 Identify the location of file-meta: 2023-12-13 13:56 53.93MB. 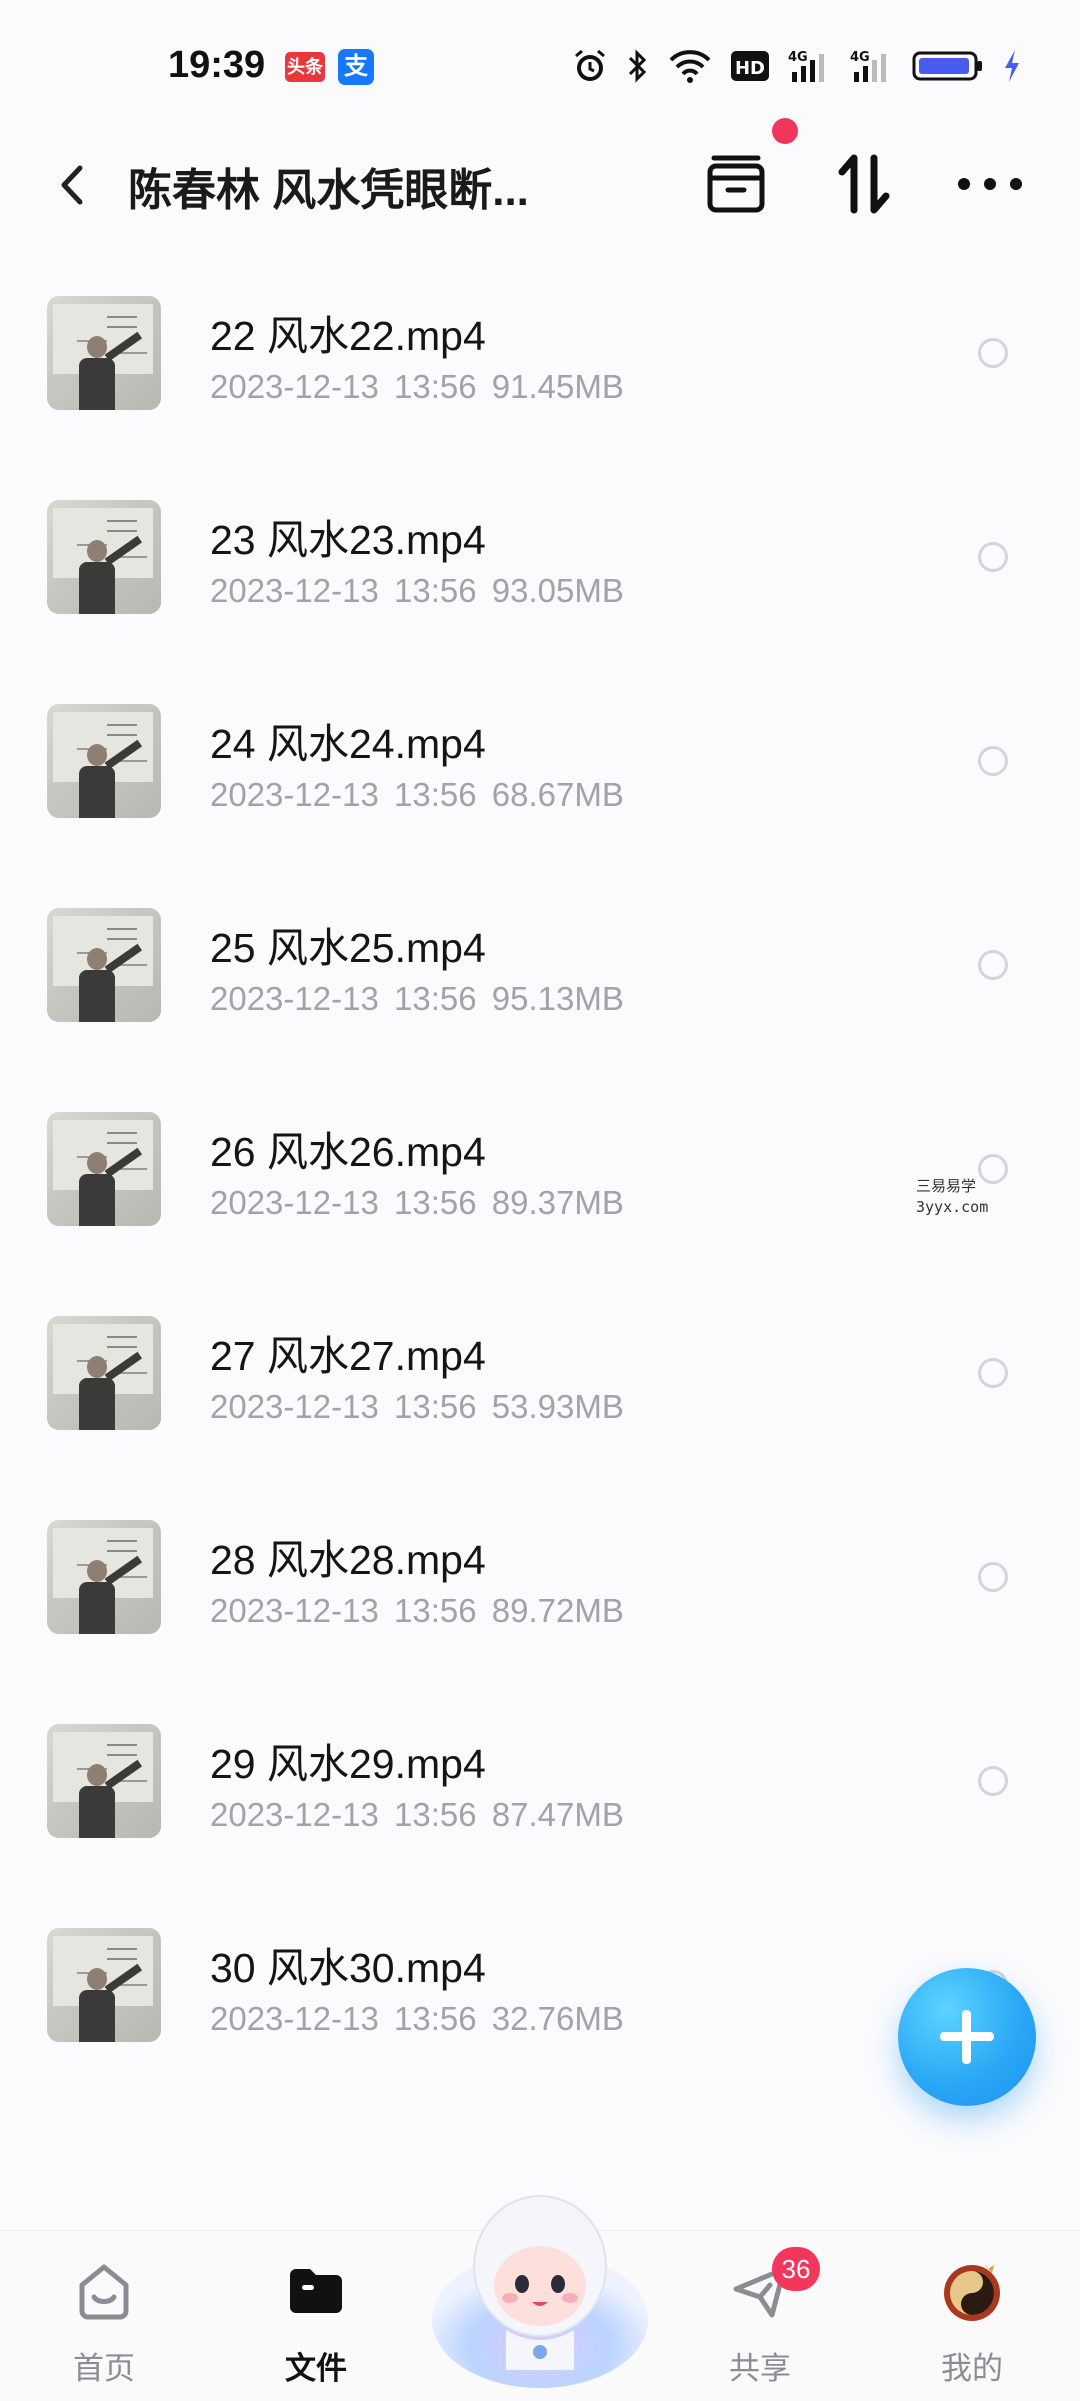
(417, 1407).